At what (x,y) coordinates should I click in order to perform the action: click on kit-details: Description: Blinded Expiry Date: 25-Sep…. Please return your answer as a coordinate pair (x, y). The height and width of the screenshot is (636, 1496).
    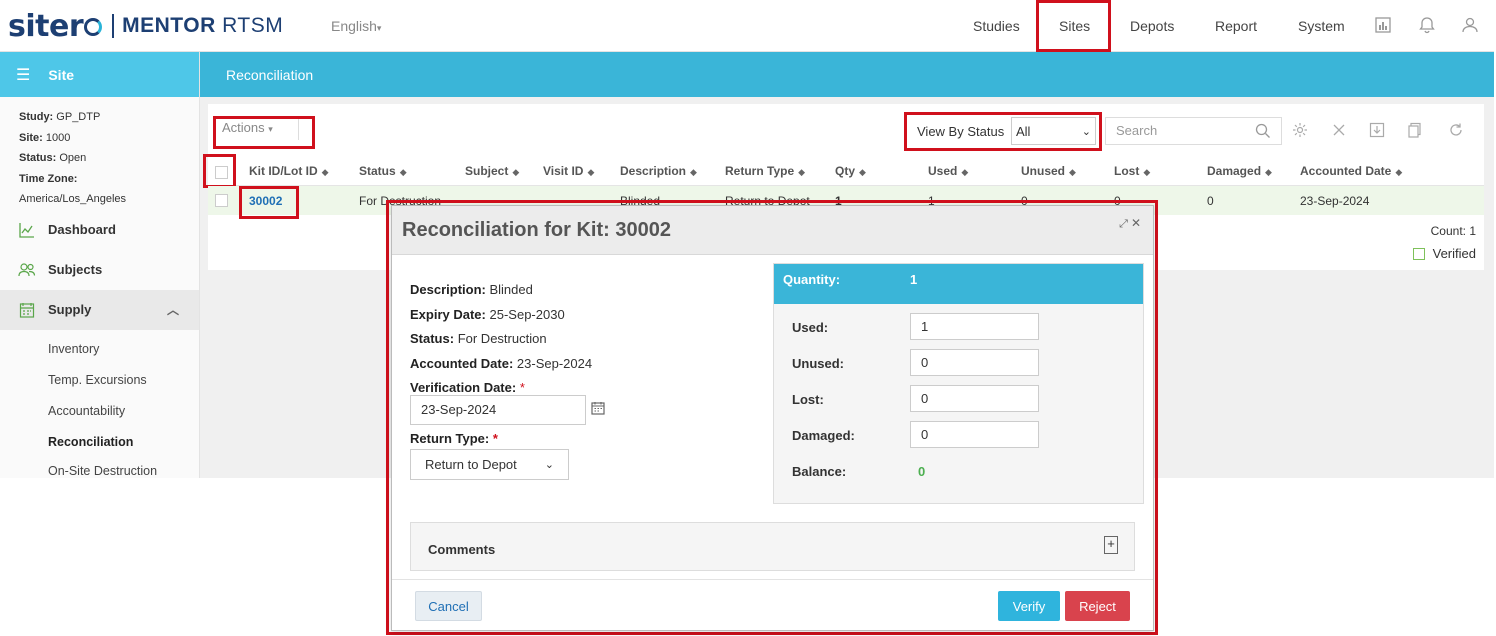
    Looking at the image, I should click on (501, 339).